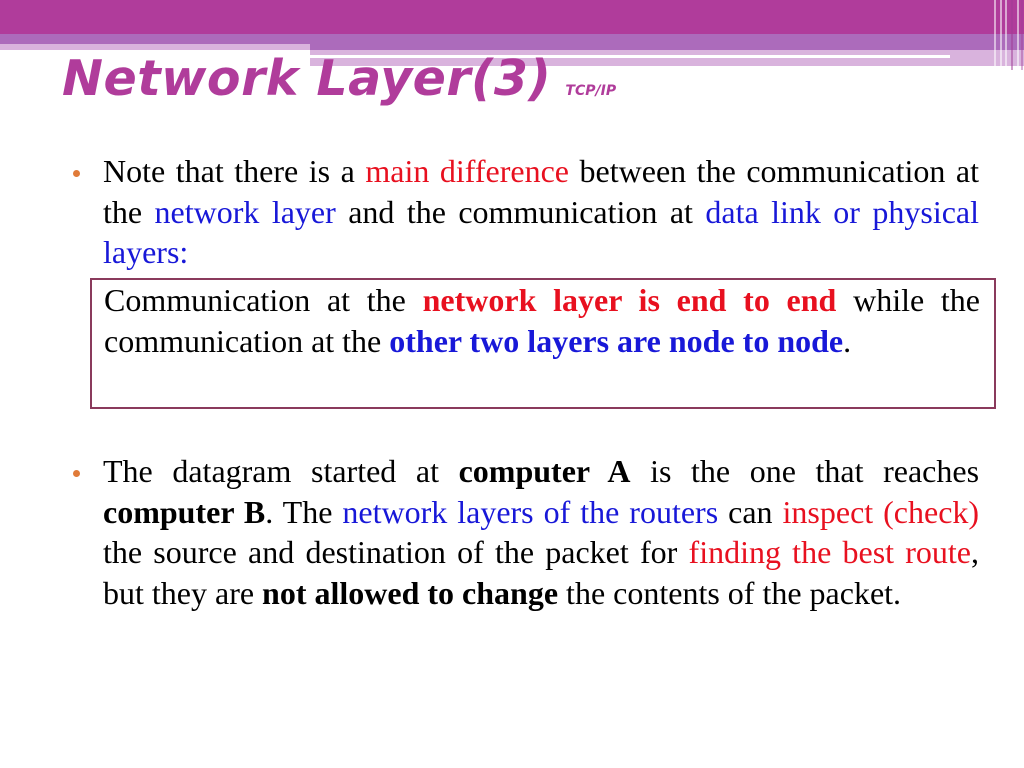 The width and height of the screenshot is (1024, 768). I want to click on bold-text: not allowed to change, so click(410, 592).